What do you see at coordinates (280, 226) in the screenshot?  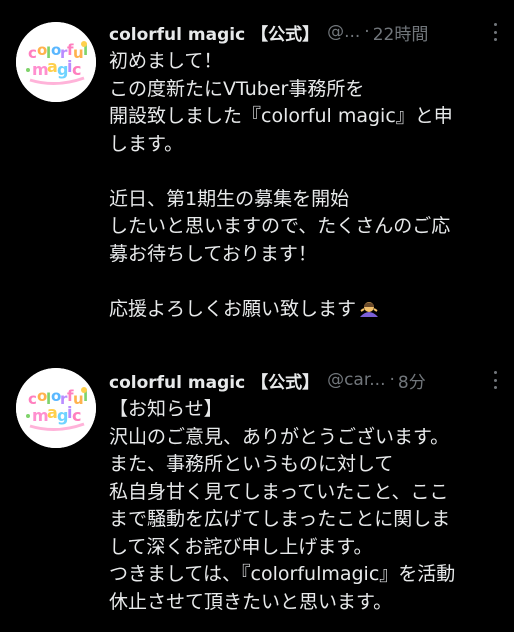 I see `tweet-line: したいと思いますので、たくさんのご応` at bounding box center [280, 226].